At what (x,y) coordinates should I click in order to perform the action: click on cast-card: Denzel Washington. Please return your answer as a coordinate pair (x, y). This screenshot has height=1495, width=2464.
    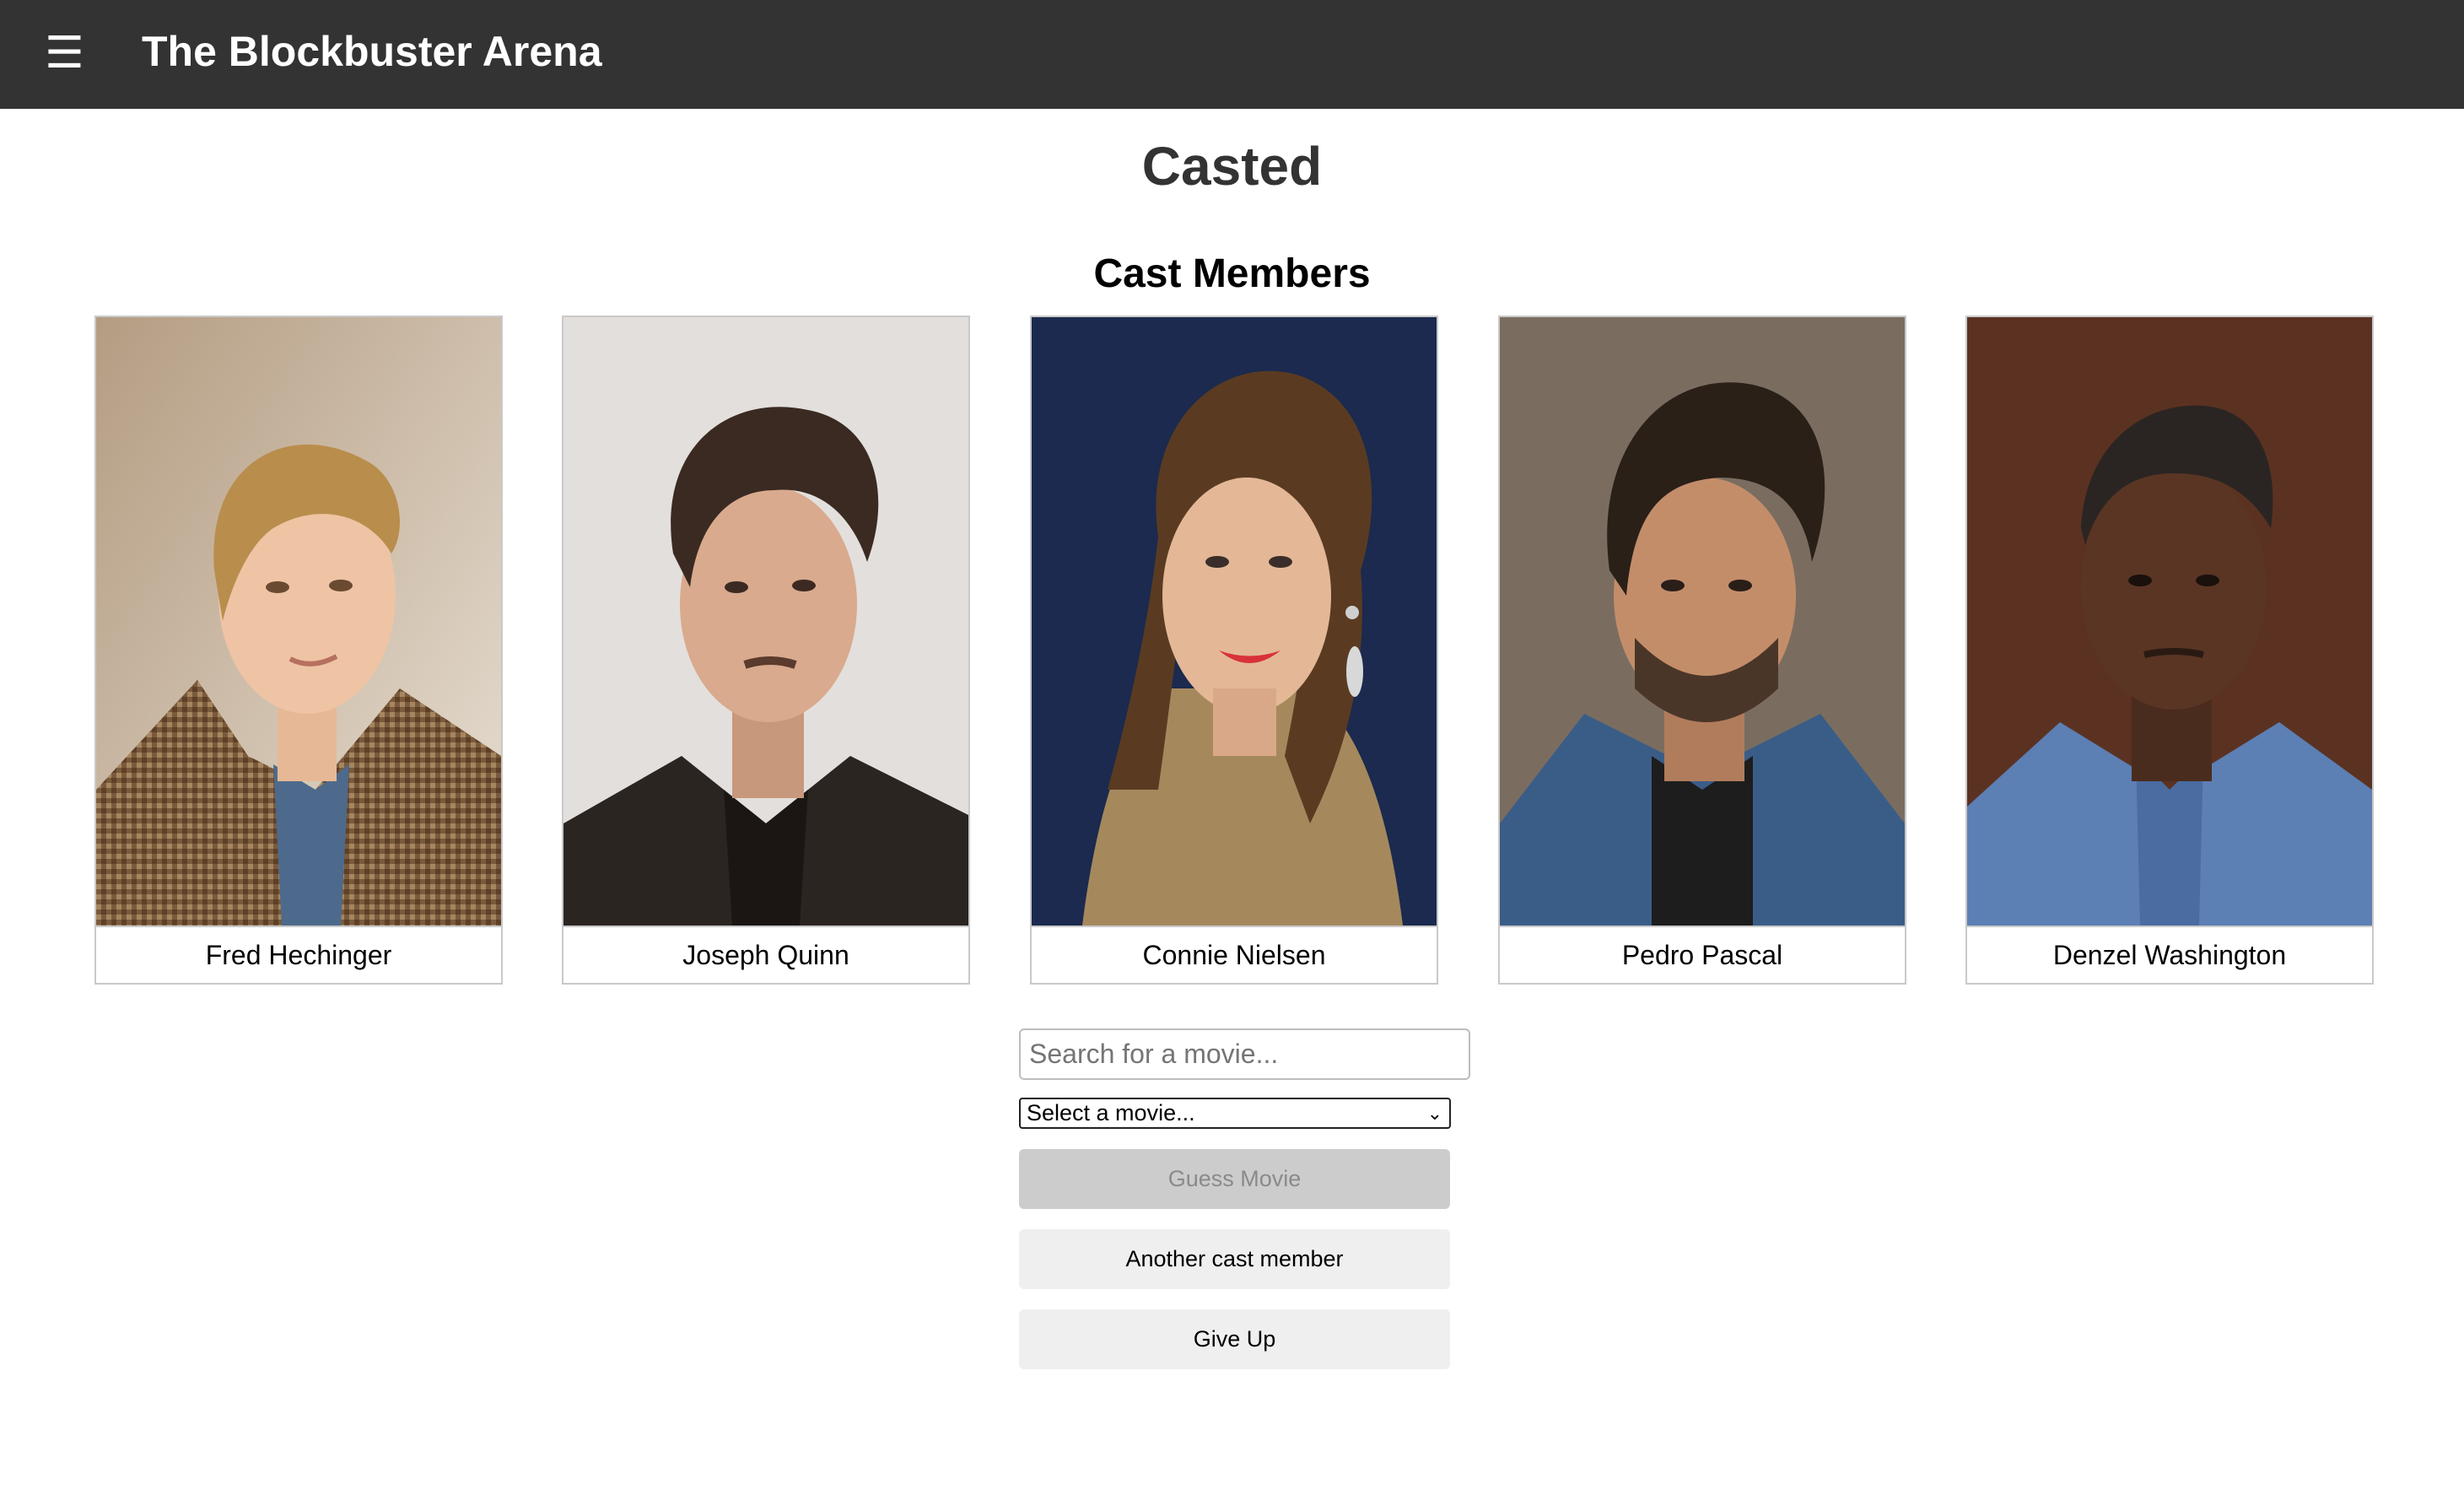
    Looking at the image, I should click on (2169, 650).